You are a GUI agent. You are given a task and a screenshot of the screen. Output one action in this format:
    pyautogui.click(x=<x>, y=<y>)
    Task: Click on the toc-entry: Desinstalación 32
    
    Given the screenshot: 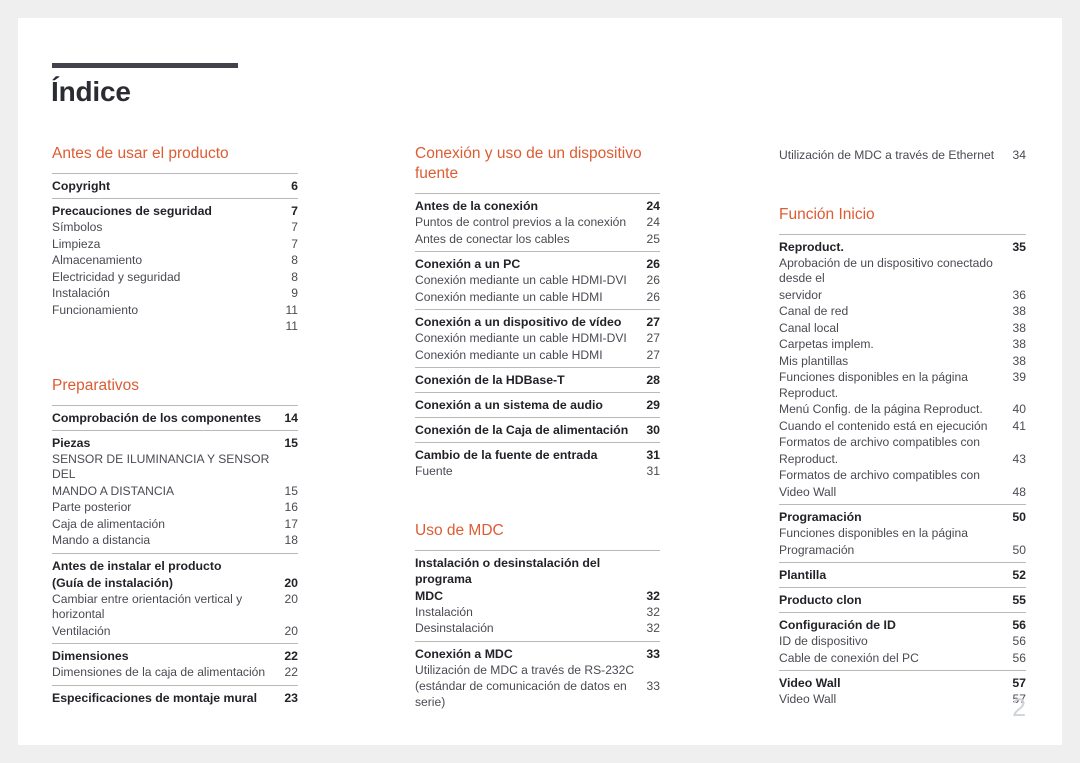 What is the action you would take?
    pyautogui.click(x=537, y=628)
    